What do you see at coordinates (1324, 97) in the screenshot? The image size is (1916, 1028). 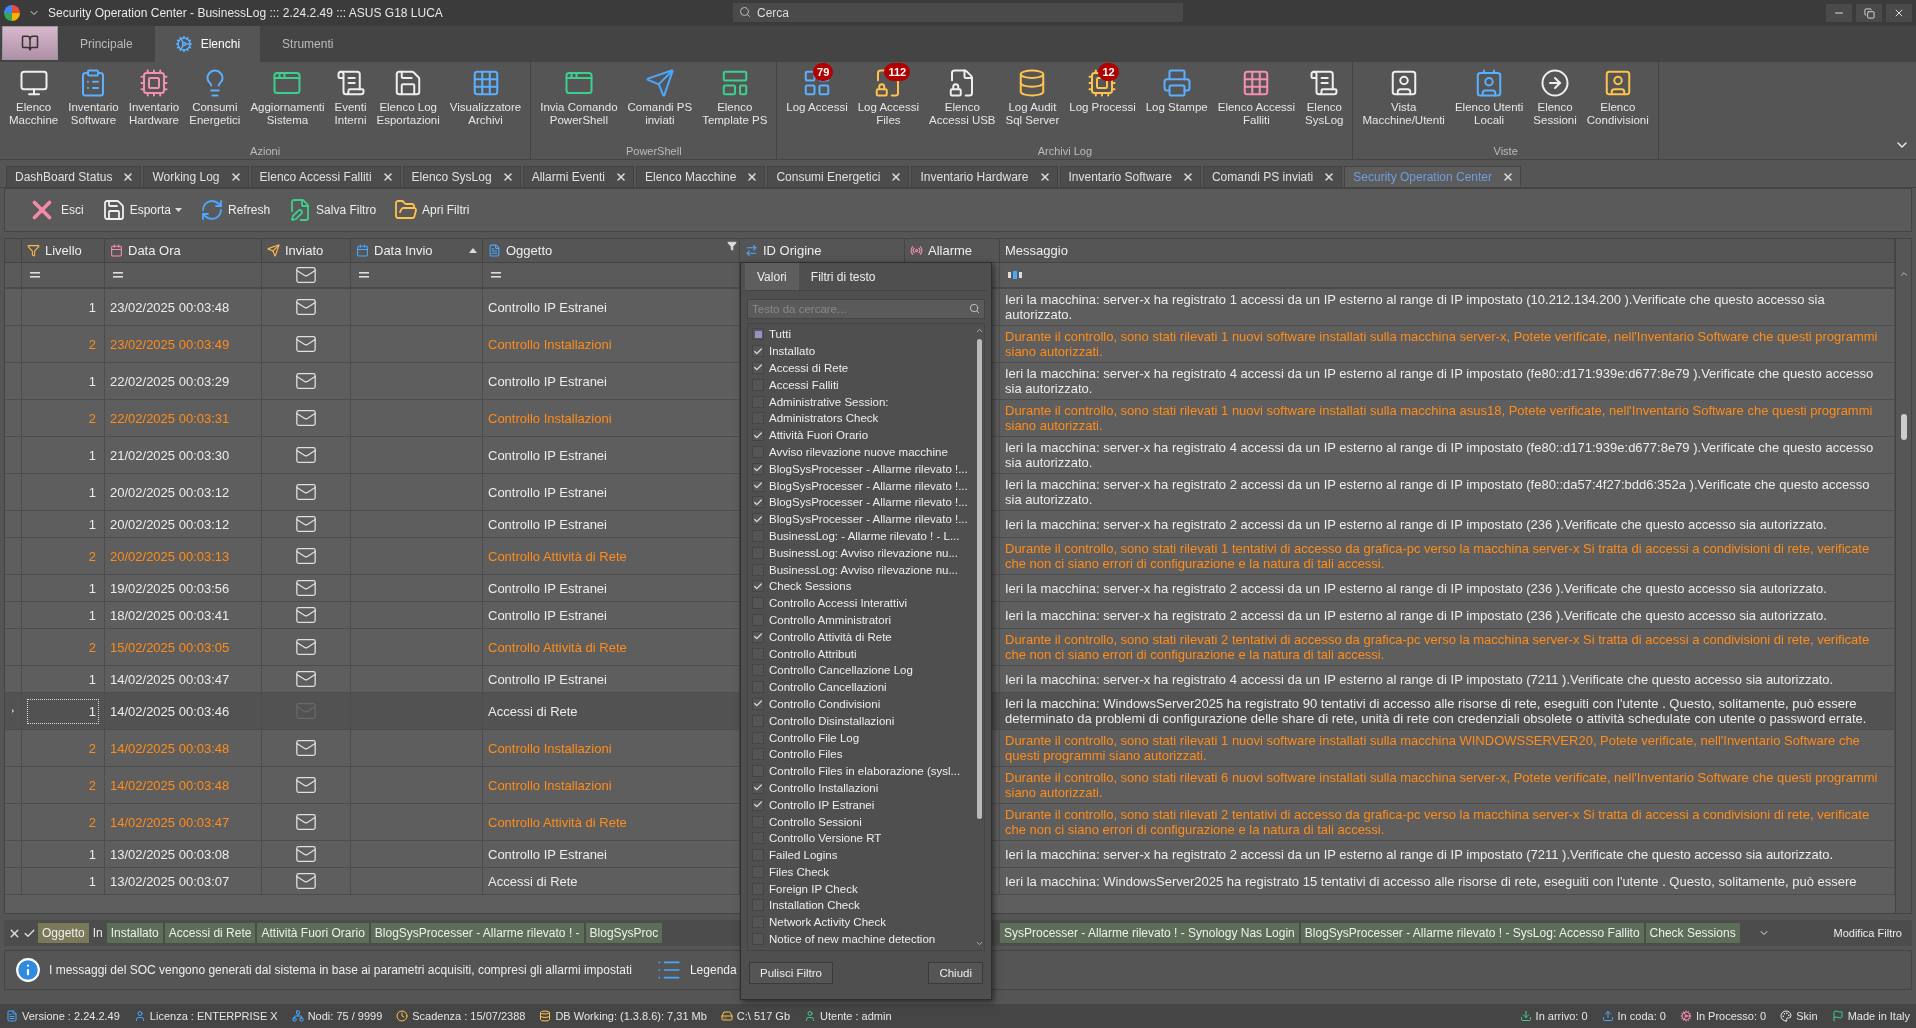 I see `ribbon-button: Elenco SysLog` at bounding box center [1324, 97].